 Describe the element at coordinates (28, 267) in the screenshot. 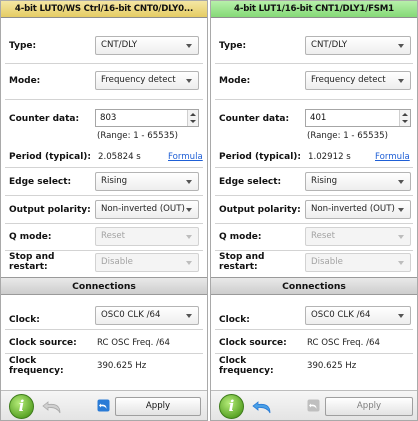

I see `stop-restart-label-line2: restart:` at that location.